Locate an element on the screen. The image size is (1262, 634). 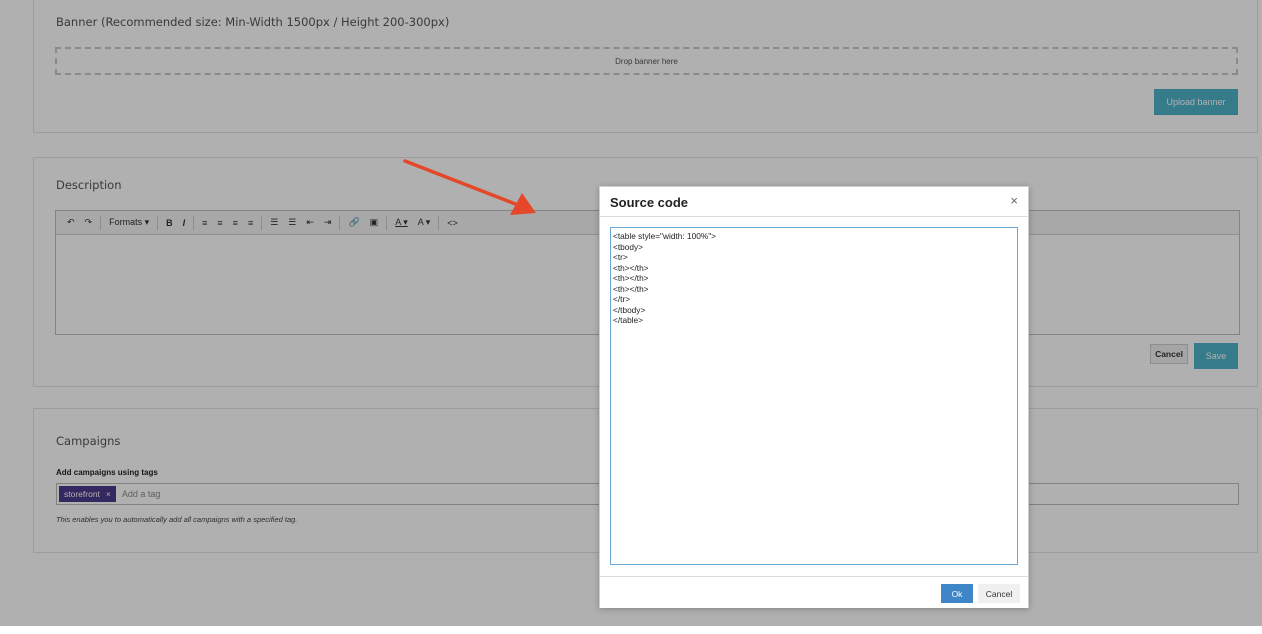
dialog-title: Source code is located at coordinates (649, 202).